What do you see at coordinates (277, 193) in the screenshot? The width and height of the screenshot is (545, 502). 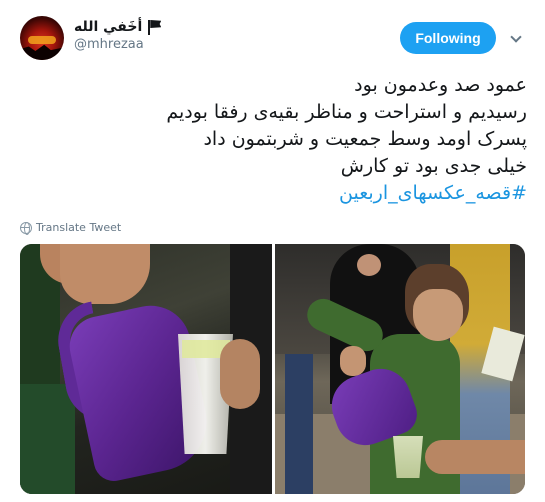 I see `hashtag-link: #قصه_عکسهای_اربعین` at bounding box center [277, 193].